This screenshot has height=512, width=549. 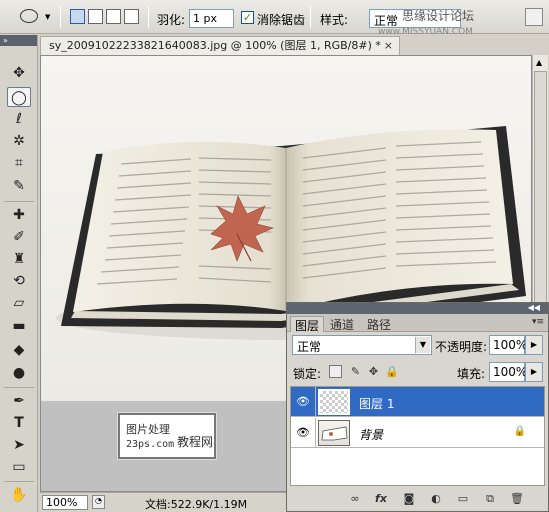 What do you see at coordinates (65, 502) in the screenshot?
I see `zoom-field: 100%` at bounding box center [65, 502].